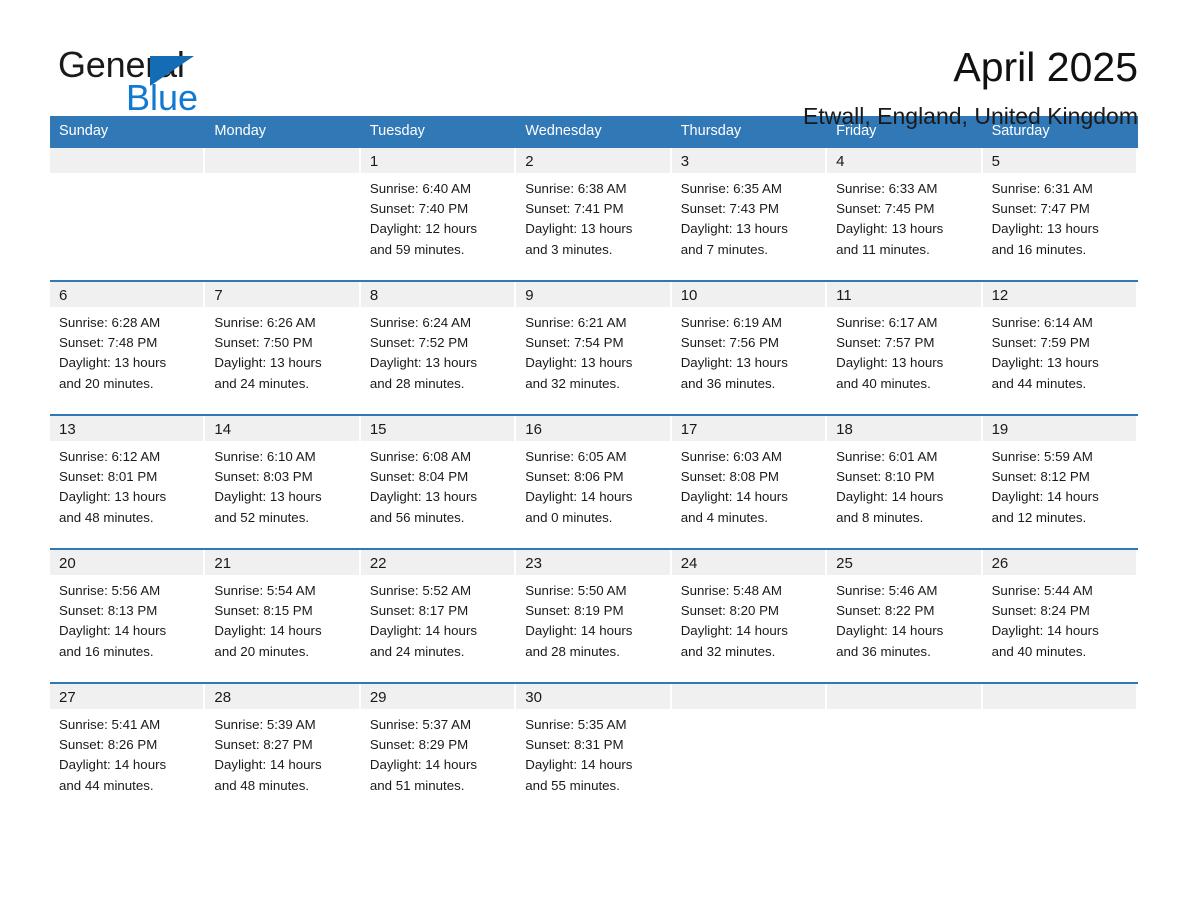  I want to click on day-number: 15, so click(378, 429).